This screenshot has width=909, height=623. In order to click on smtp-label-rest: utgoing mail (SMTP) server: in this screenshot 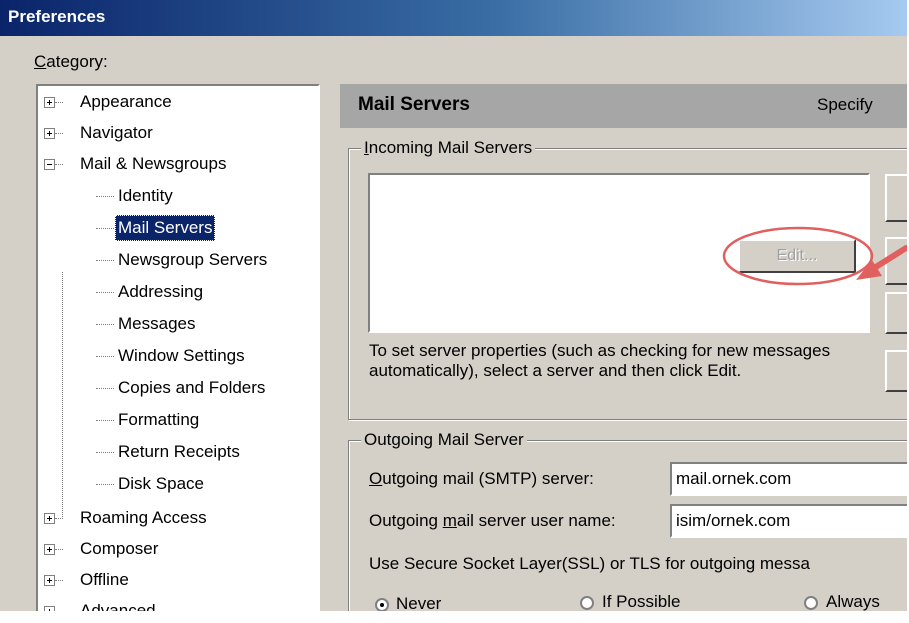, I will do `click(488, 478)`.